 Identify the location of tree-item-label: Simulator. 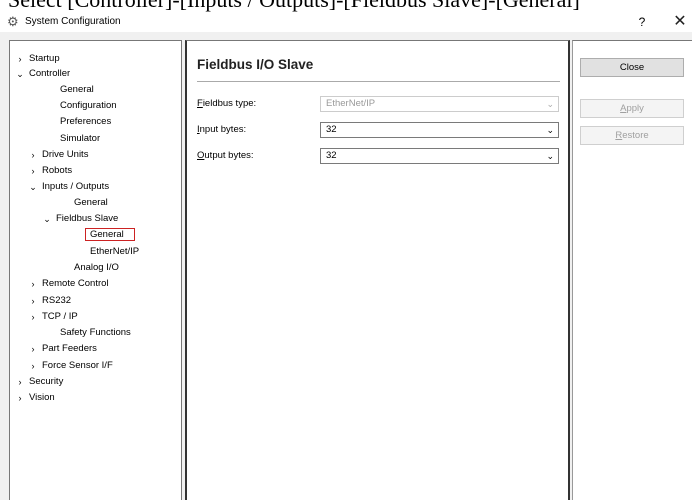
(80, 138).